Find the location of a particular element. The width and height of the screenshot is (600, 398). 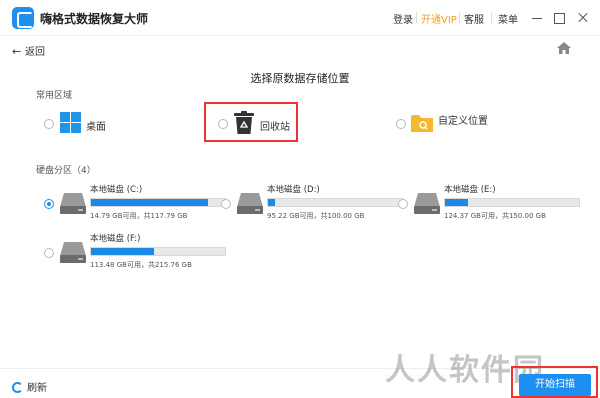

login-link: 登录 is located at coordinates (403, 18).